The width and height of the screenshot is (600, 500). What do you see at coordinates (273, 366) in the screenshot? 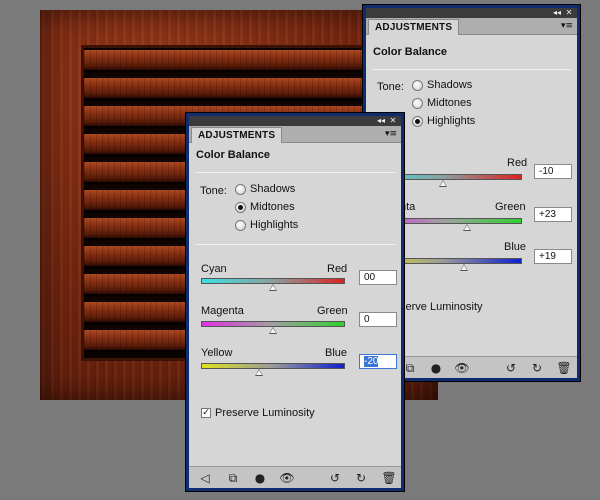
I see `yellow-blue-slider` at bounding box center [273, 366].